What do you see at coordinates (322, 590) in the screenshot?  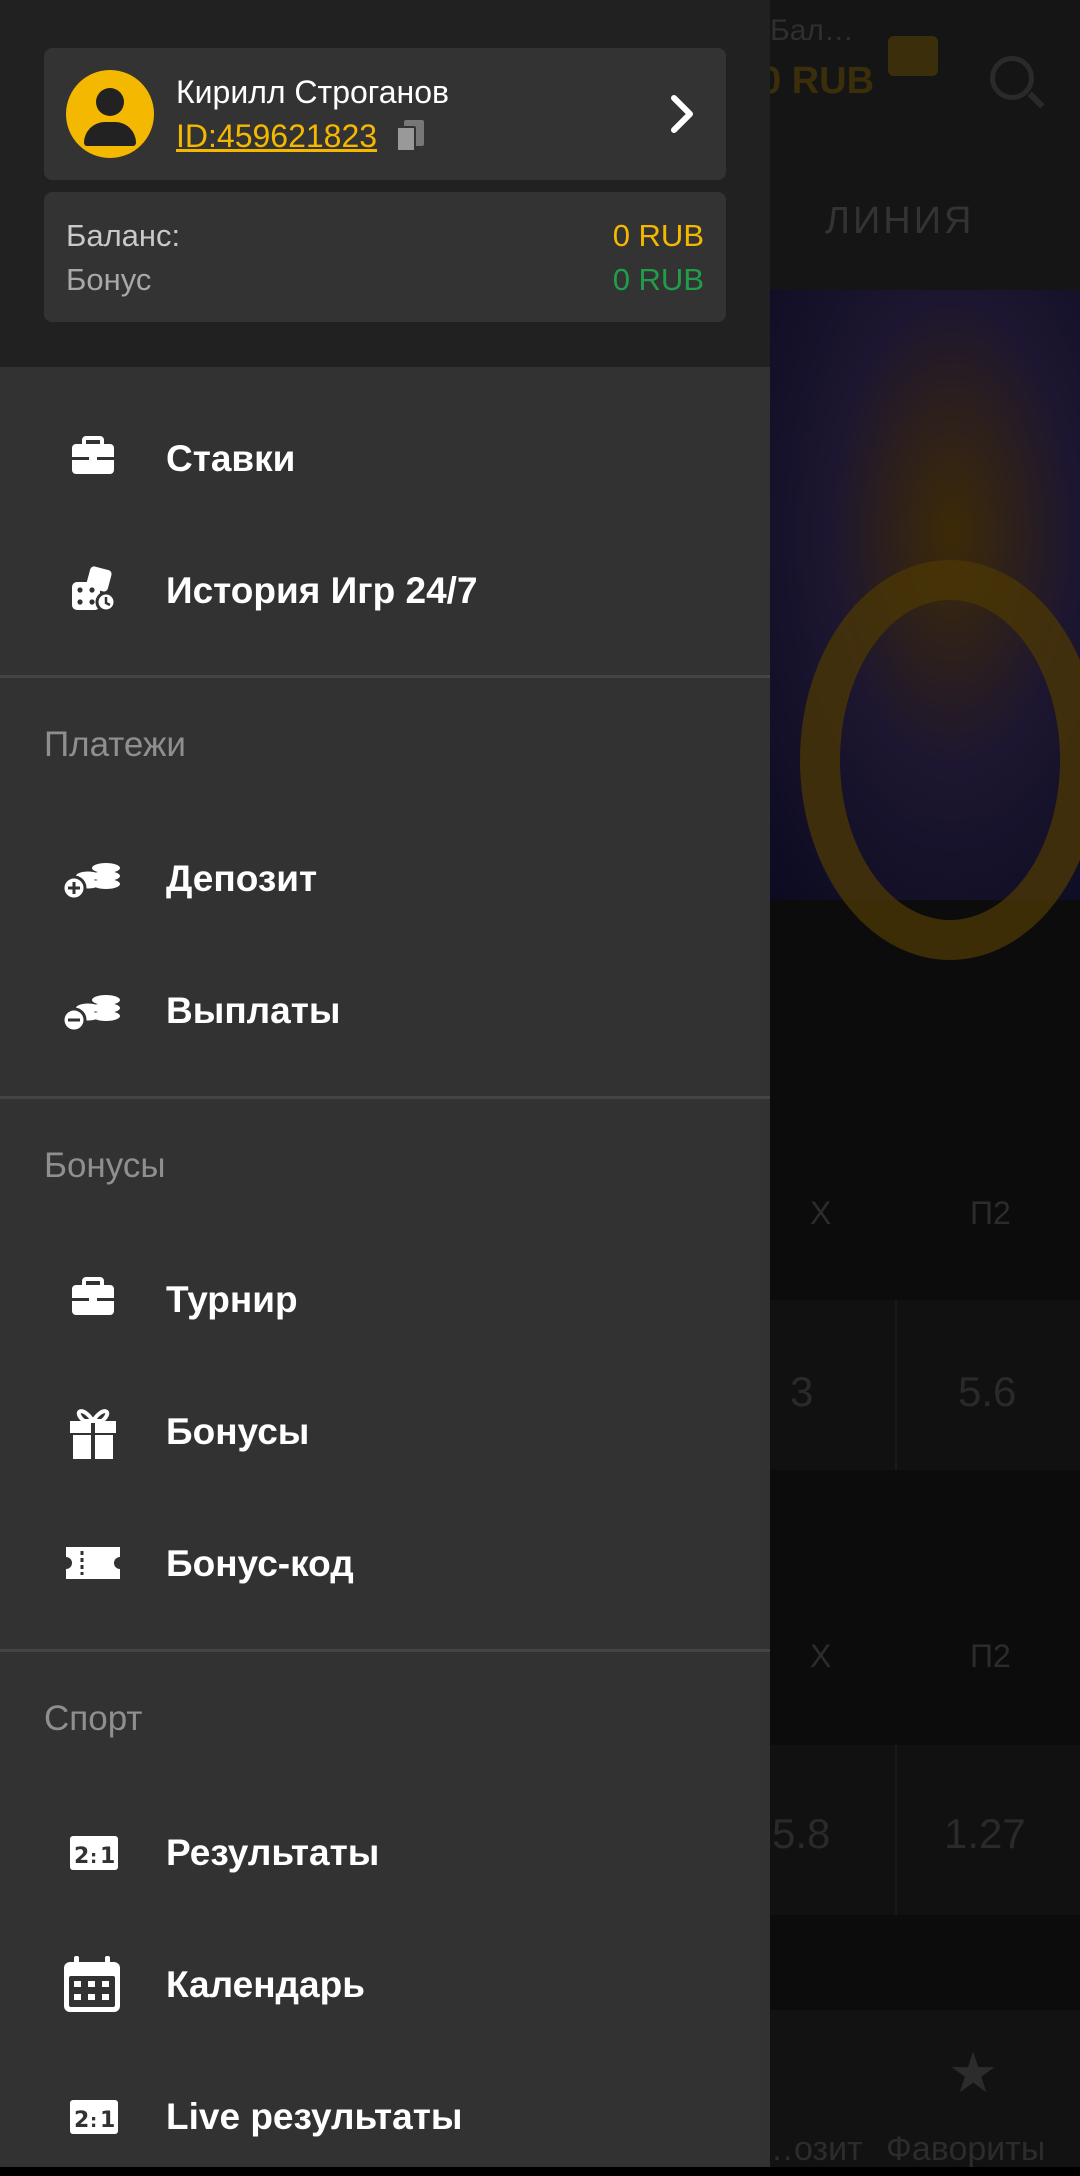 I see `menu-item-label: История Игр 24/7` at bounding box center [322, 590].